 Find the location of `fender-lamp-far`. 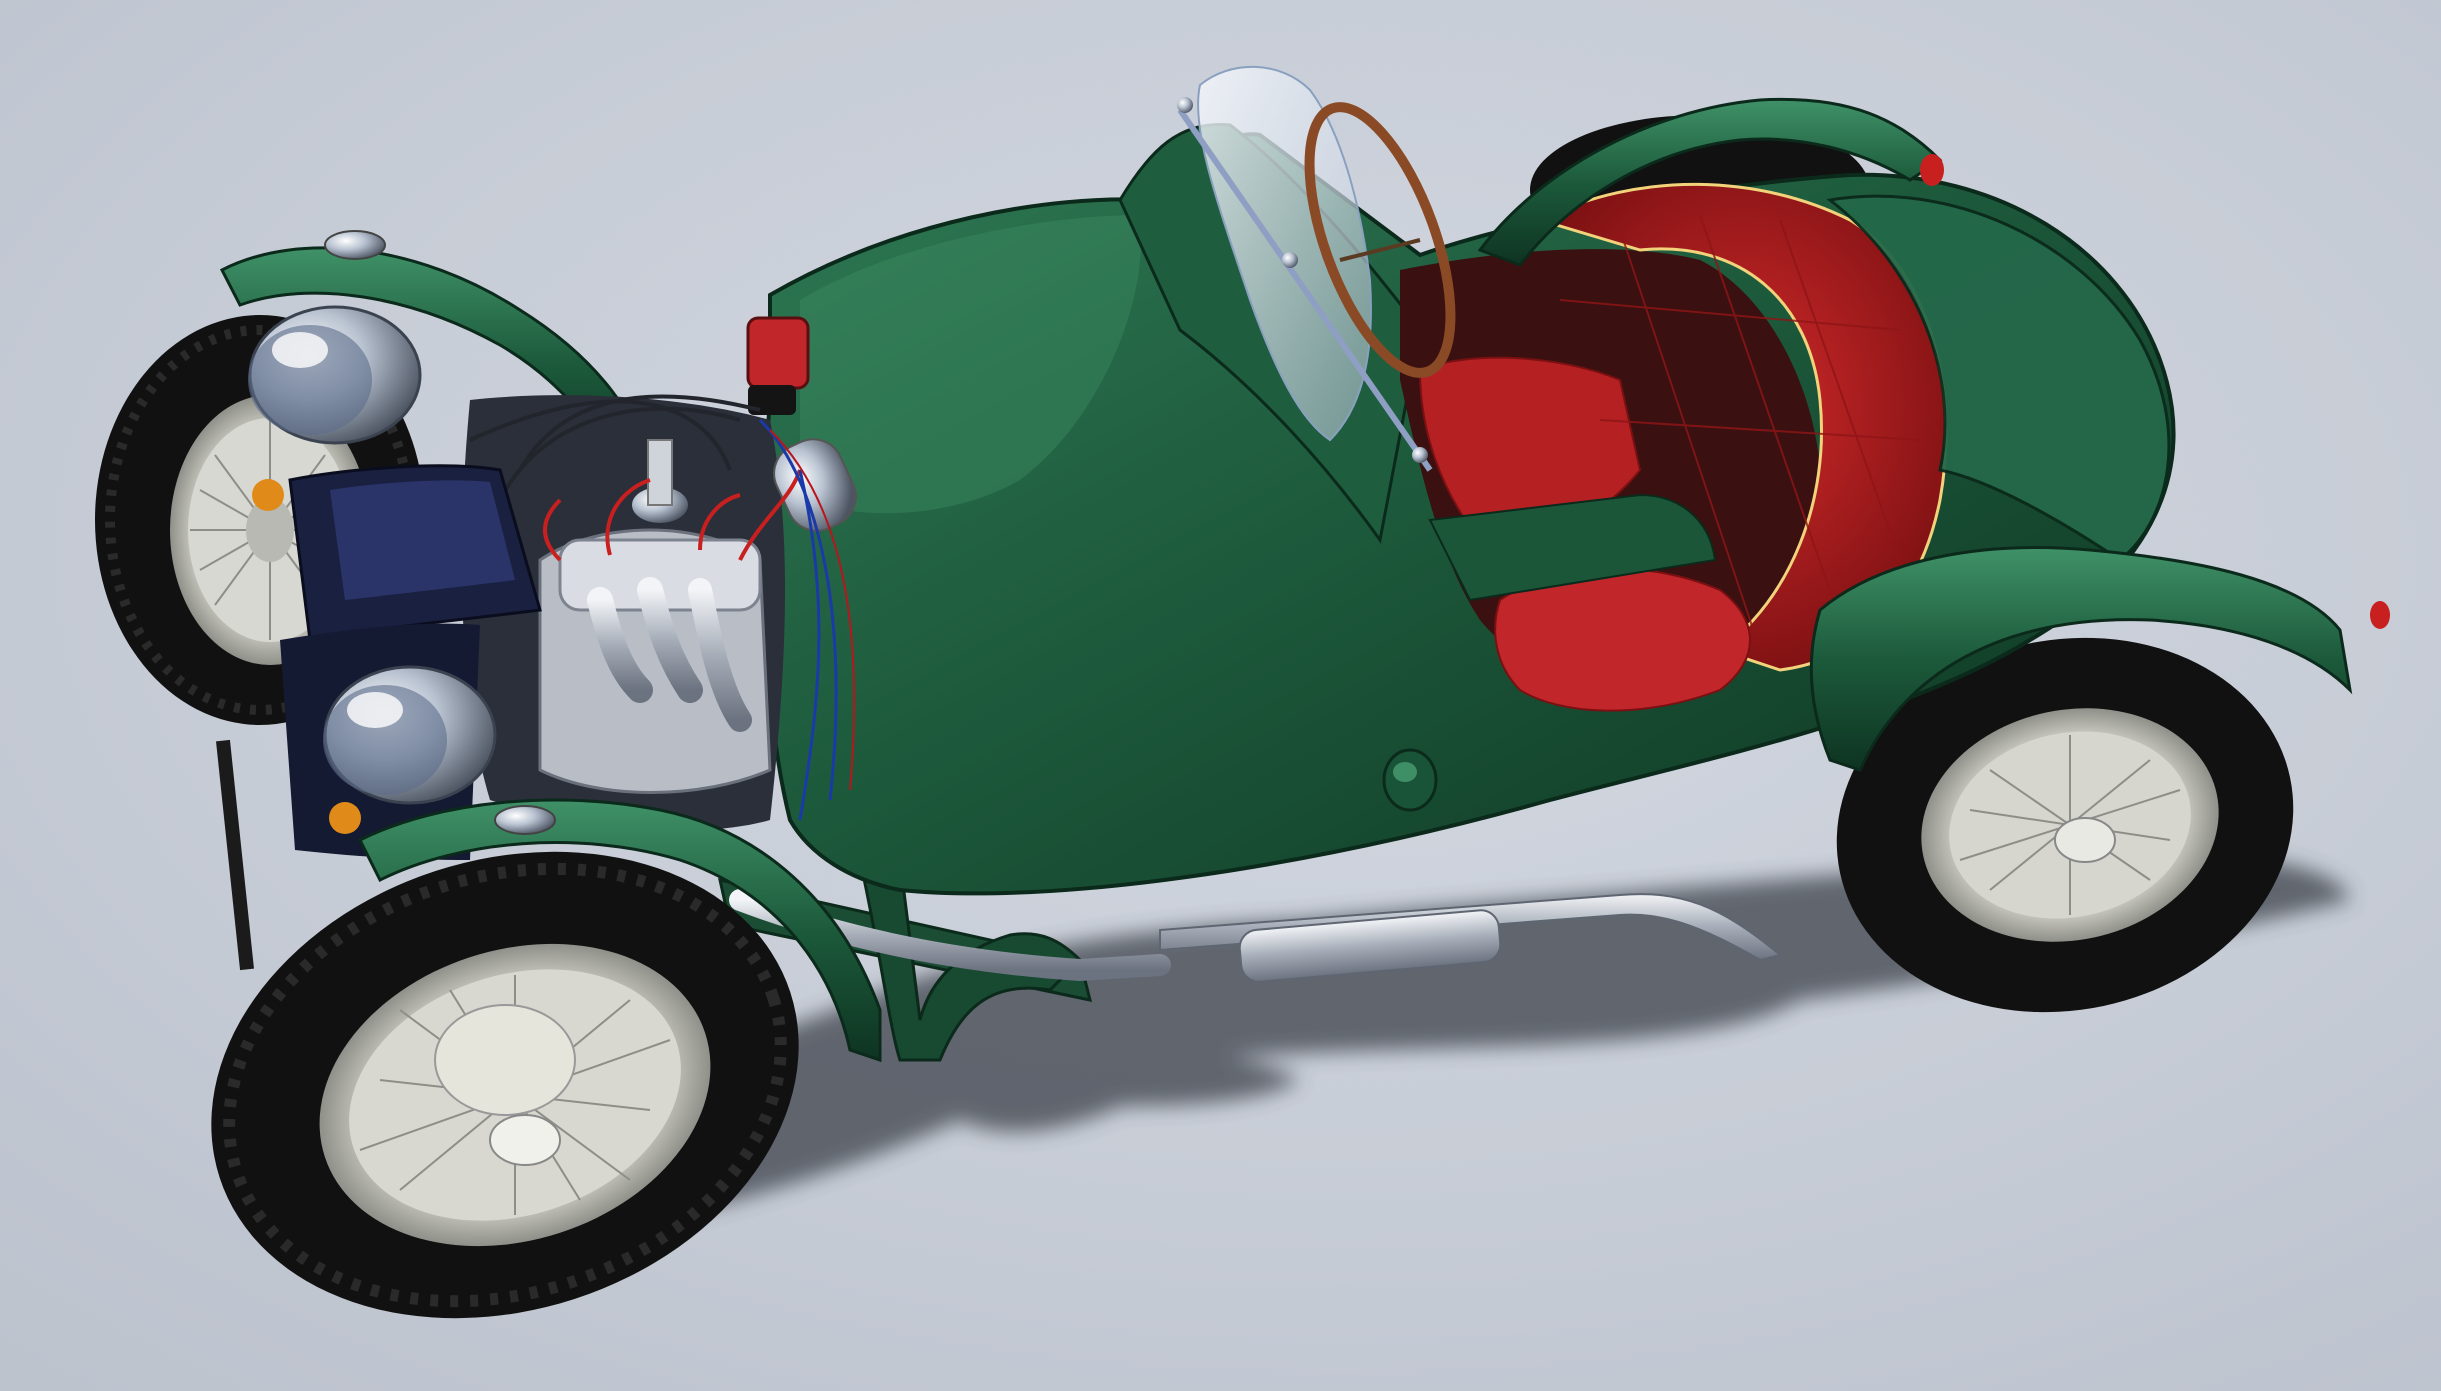

fender-lamp-far is located at coordinates (355, 245).